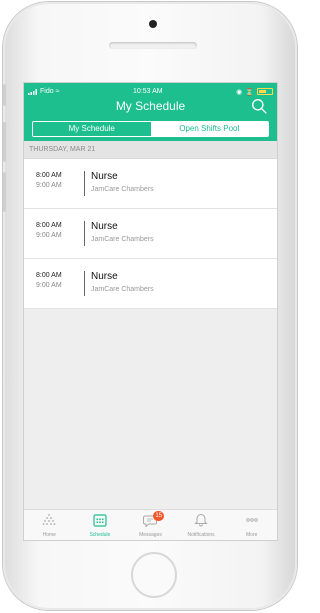 This screenshot has height=613, width=320. Describe the element at coordinates (4, 142) in the screenshot. I see `volume-up-button` at that location.